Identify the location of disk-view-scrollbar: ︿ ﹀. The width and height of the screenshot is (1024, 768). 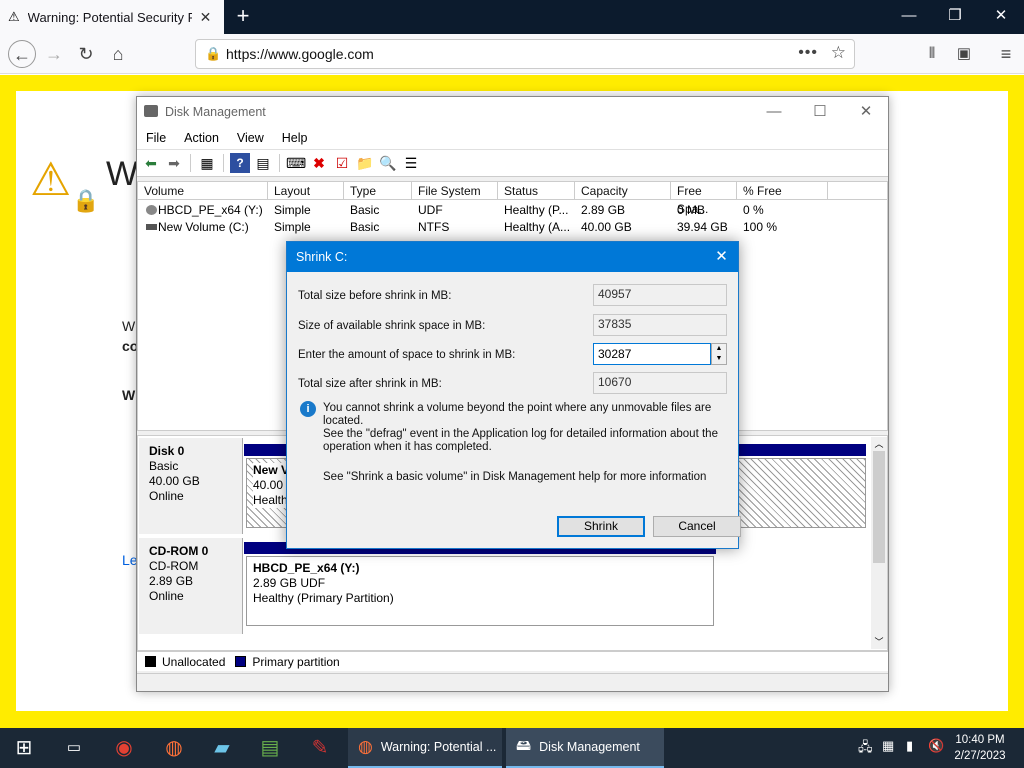
(879, 543).